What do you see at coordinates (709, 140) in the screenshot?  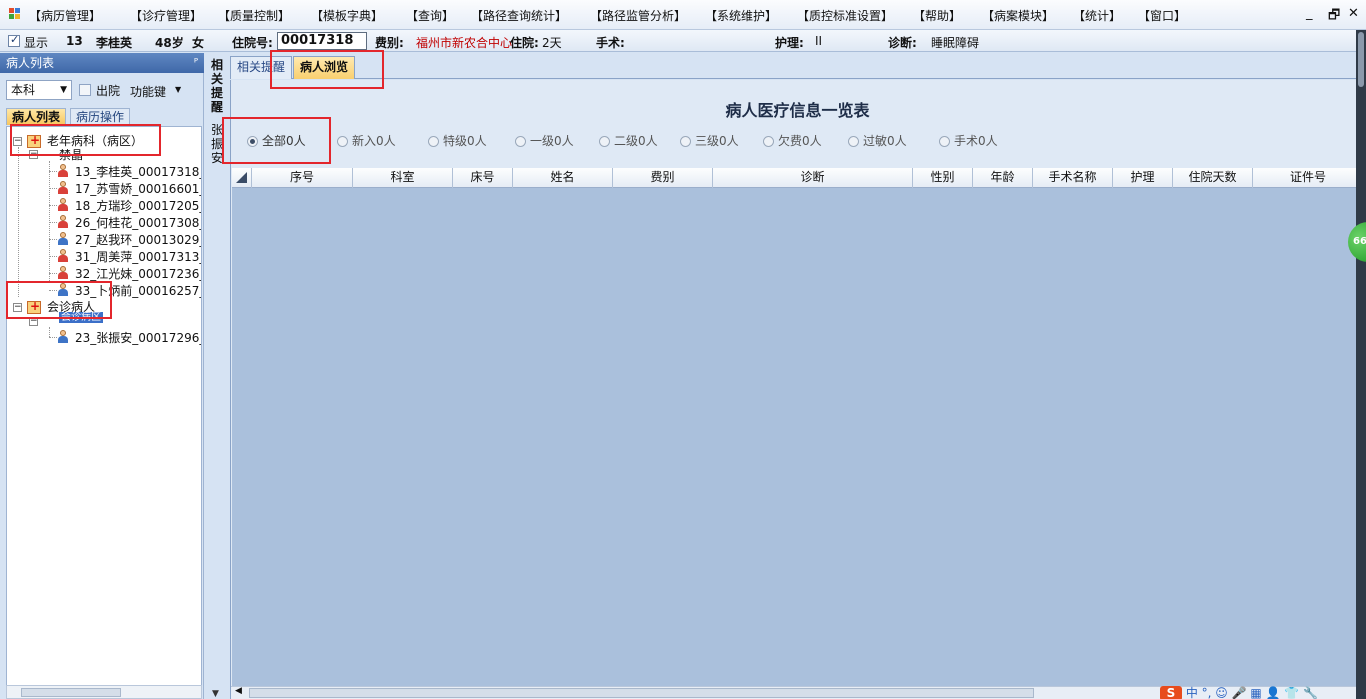 I see `filter-level3-radio: 三级0人` at bounding box center [709, 140].